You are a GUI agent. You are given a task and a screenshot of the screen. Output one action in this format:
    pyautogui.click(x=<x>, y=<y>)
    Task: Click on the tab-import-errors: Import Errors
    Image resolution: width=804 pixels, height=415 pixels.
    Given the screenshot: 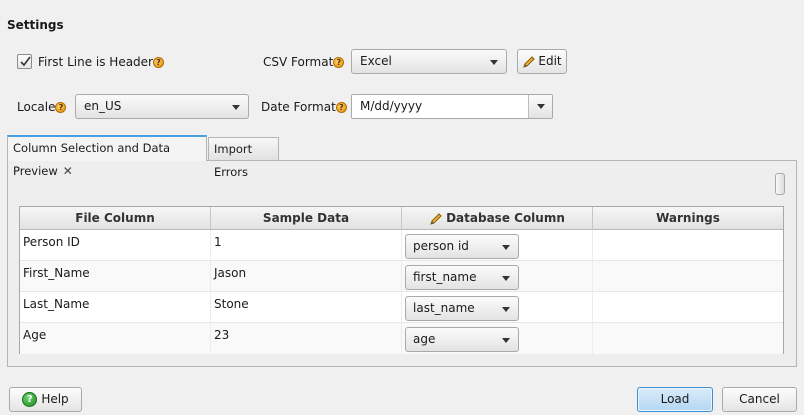 What is the action you would take?
    pyautogui.click(x=243, y=158)
    